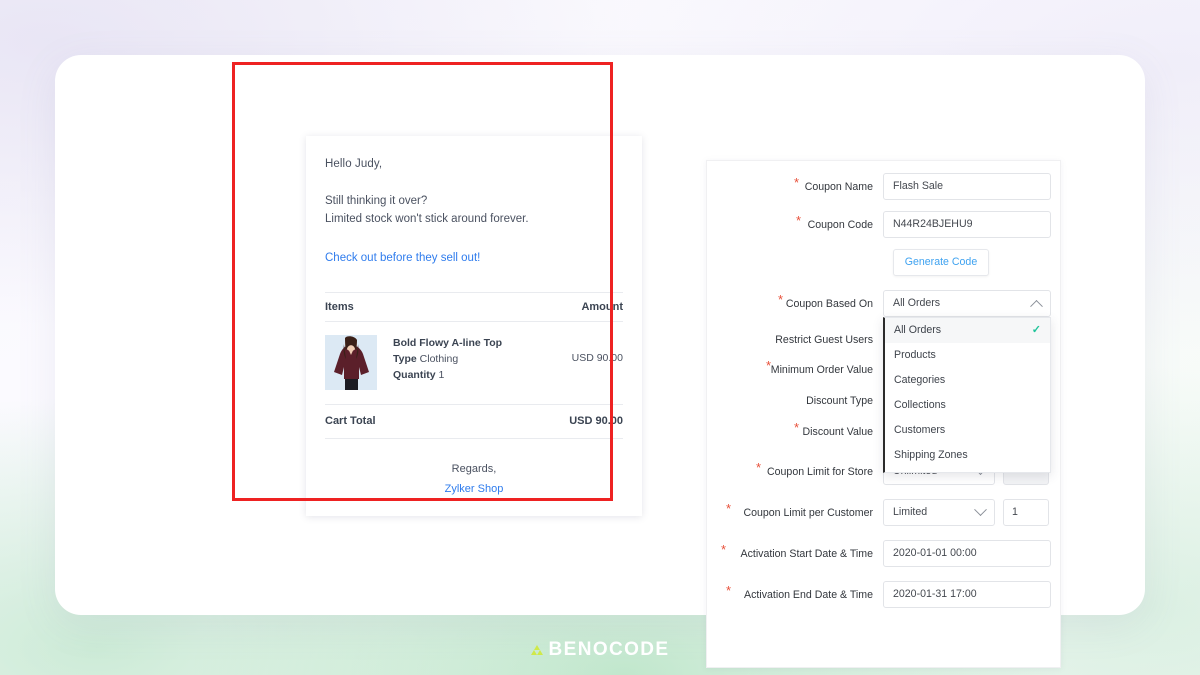  Describe the element at coordinates (609, 649) in the screenshot. I see `brand-name: BENOCODE` at that location.